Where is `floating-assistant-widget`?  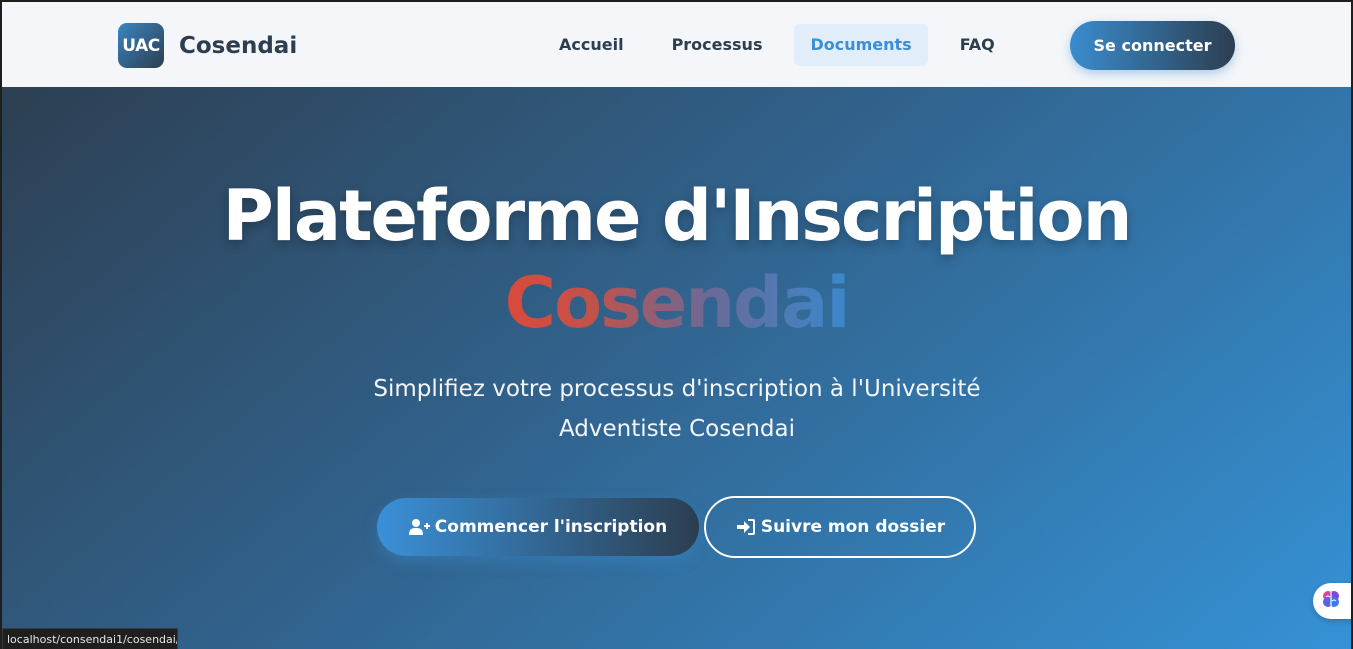 floating-assistant-widget is located at coordinates (1332, 601).